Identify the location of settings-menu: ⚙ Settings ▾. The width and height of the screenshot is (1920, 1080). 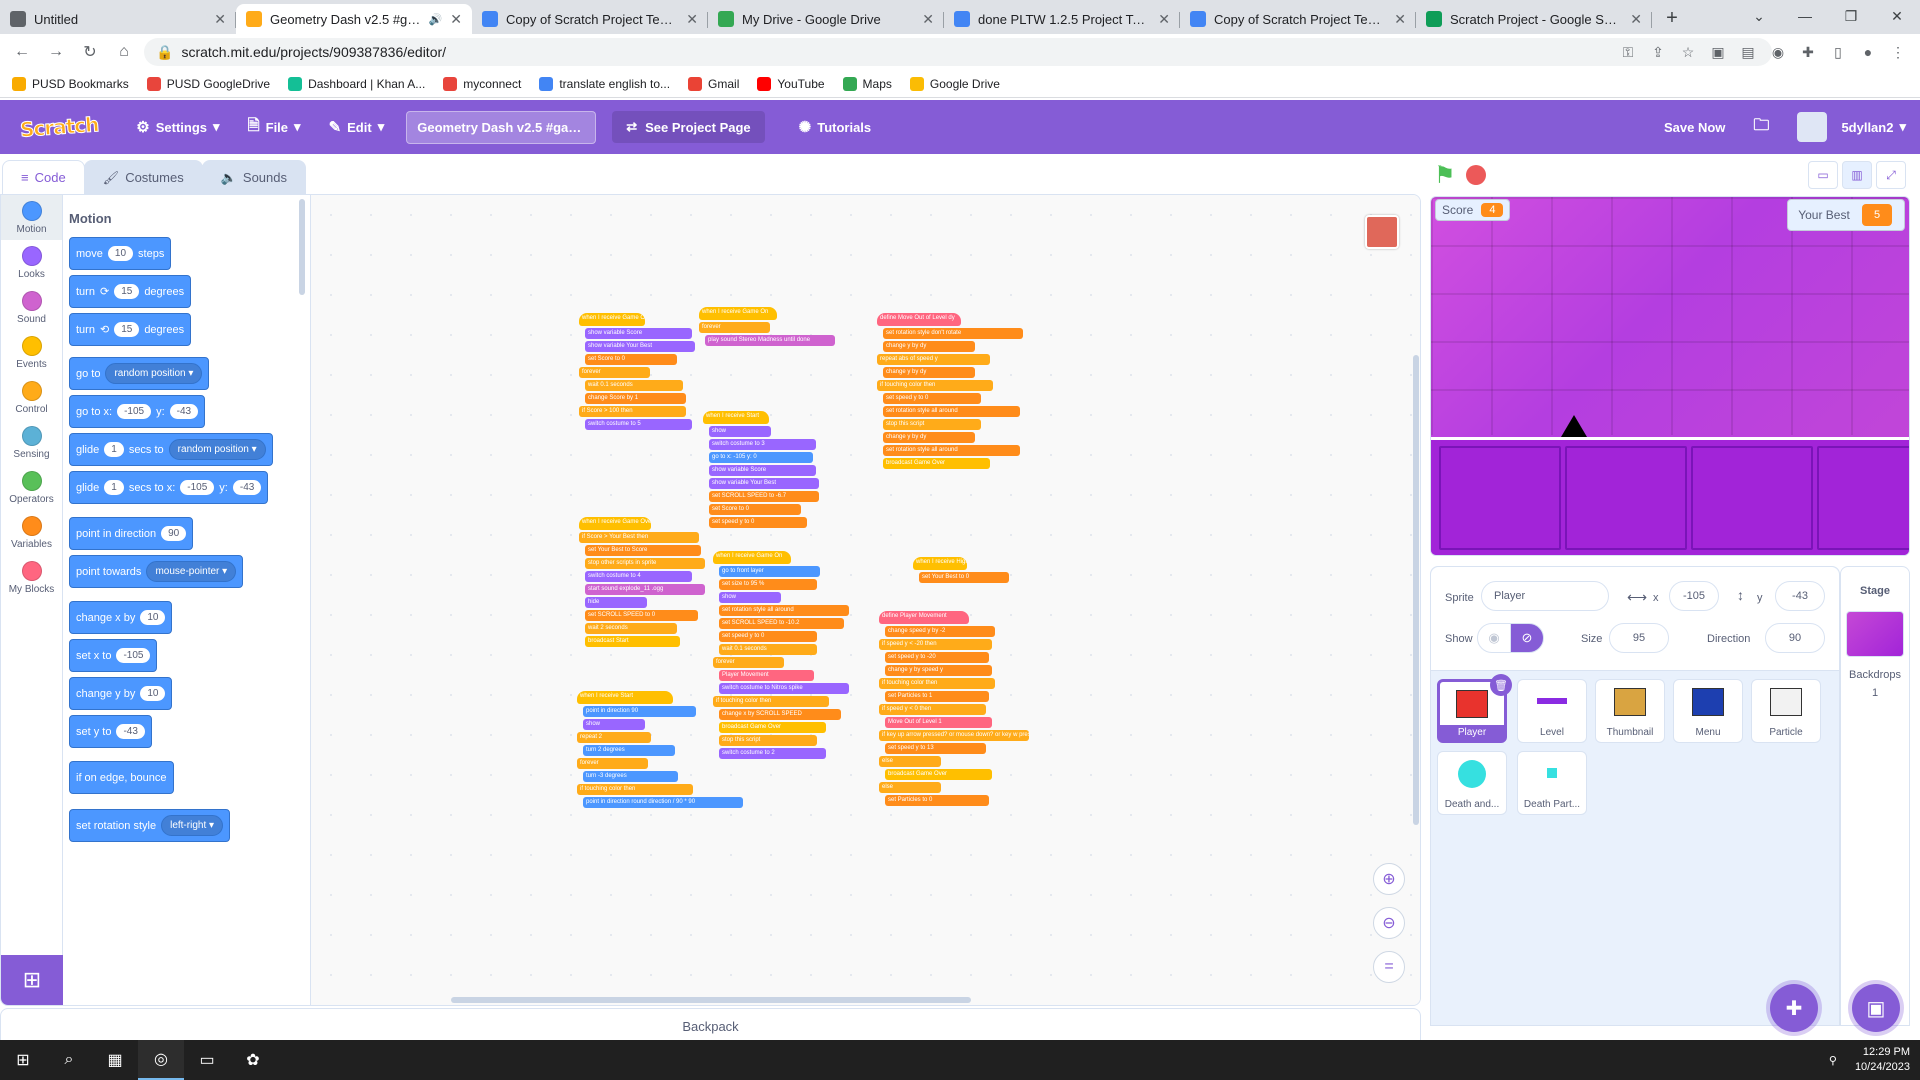
(177, 127).